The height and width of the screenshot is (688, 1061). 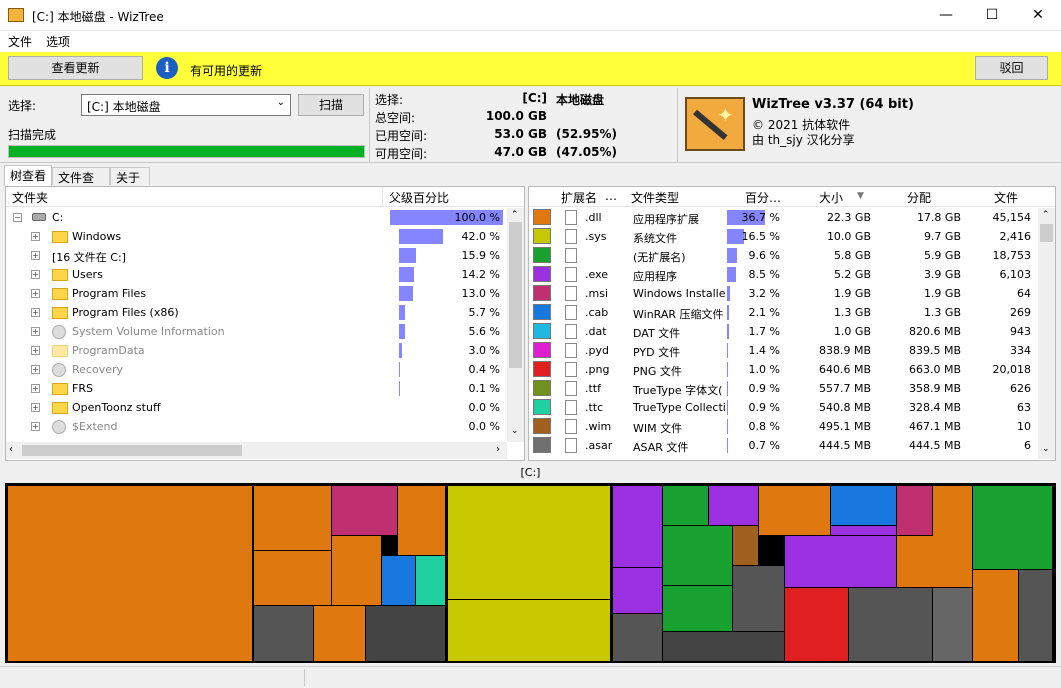 I want to click on col-parent-pct: 父级百分比, so click(x=419, y=197).